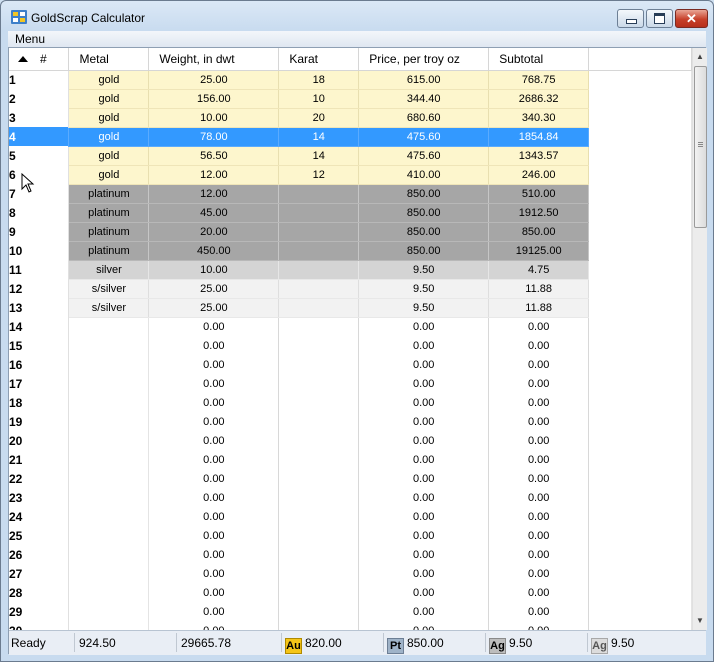 The image size is (714, 662). I want to click on row-number-cell: 1, so click(39, 79).